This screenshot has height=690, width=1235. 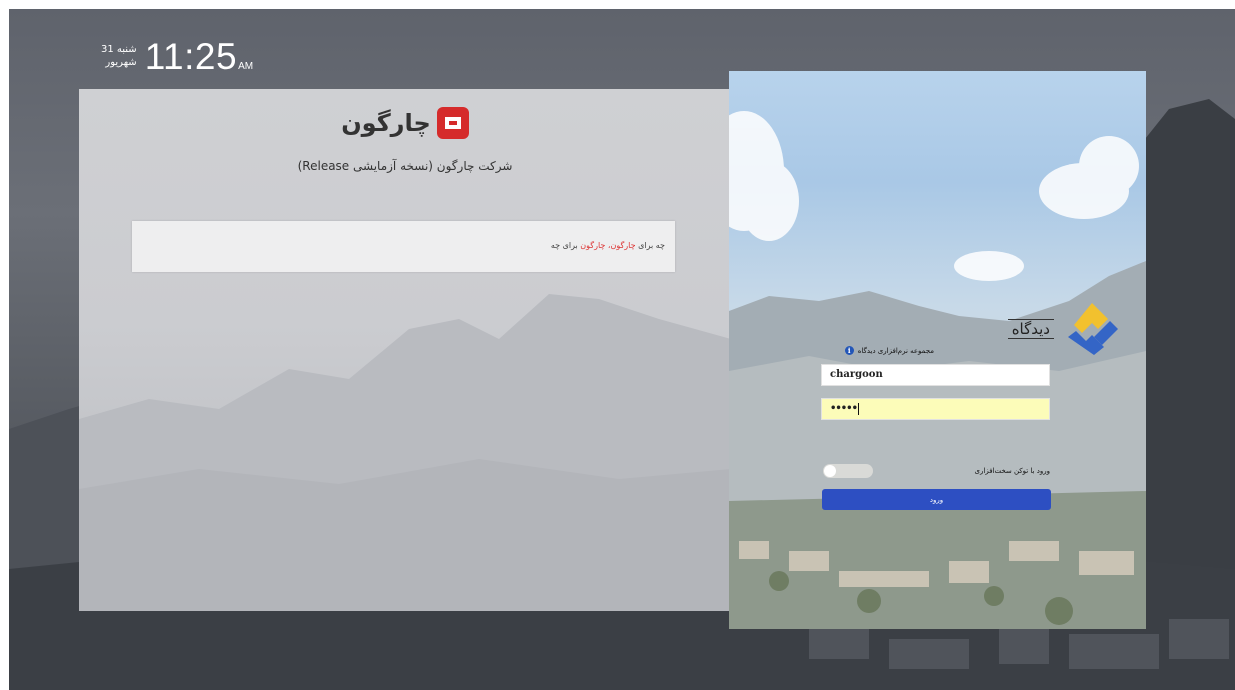 What do you see at coordinates (191, 56) in the screenshot?
I see `clock-time: 11:25` at bounding box center [191, 56].